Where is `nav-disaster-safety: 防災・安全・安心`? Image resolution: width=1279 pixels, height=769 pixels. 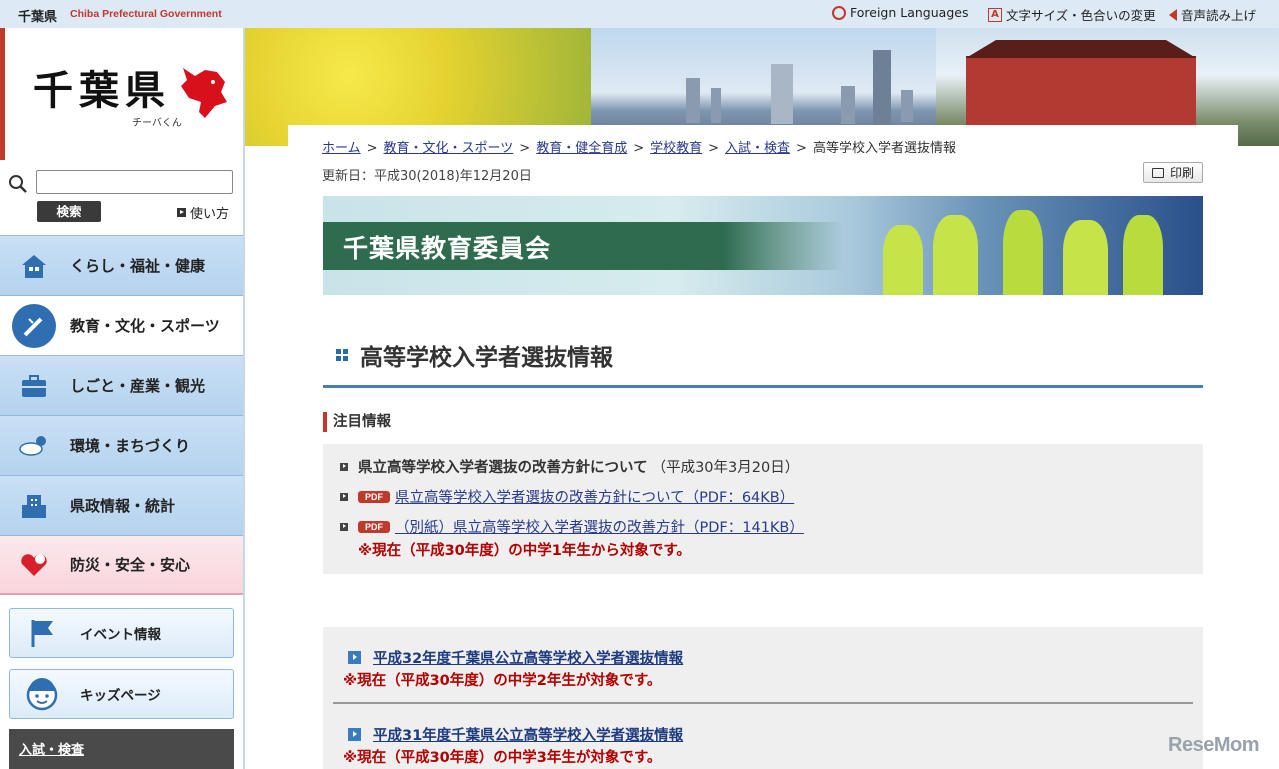 nav-disaster-safety: 防災・安全・安心 is located at coordinates (121, 565).